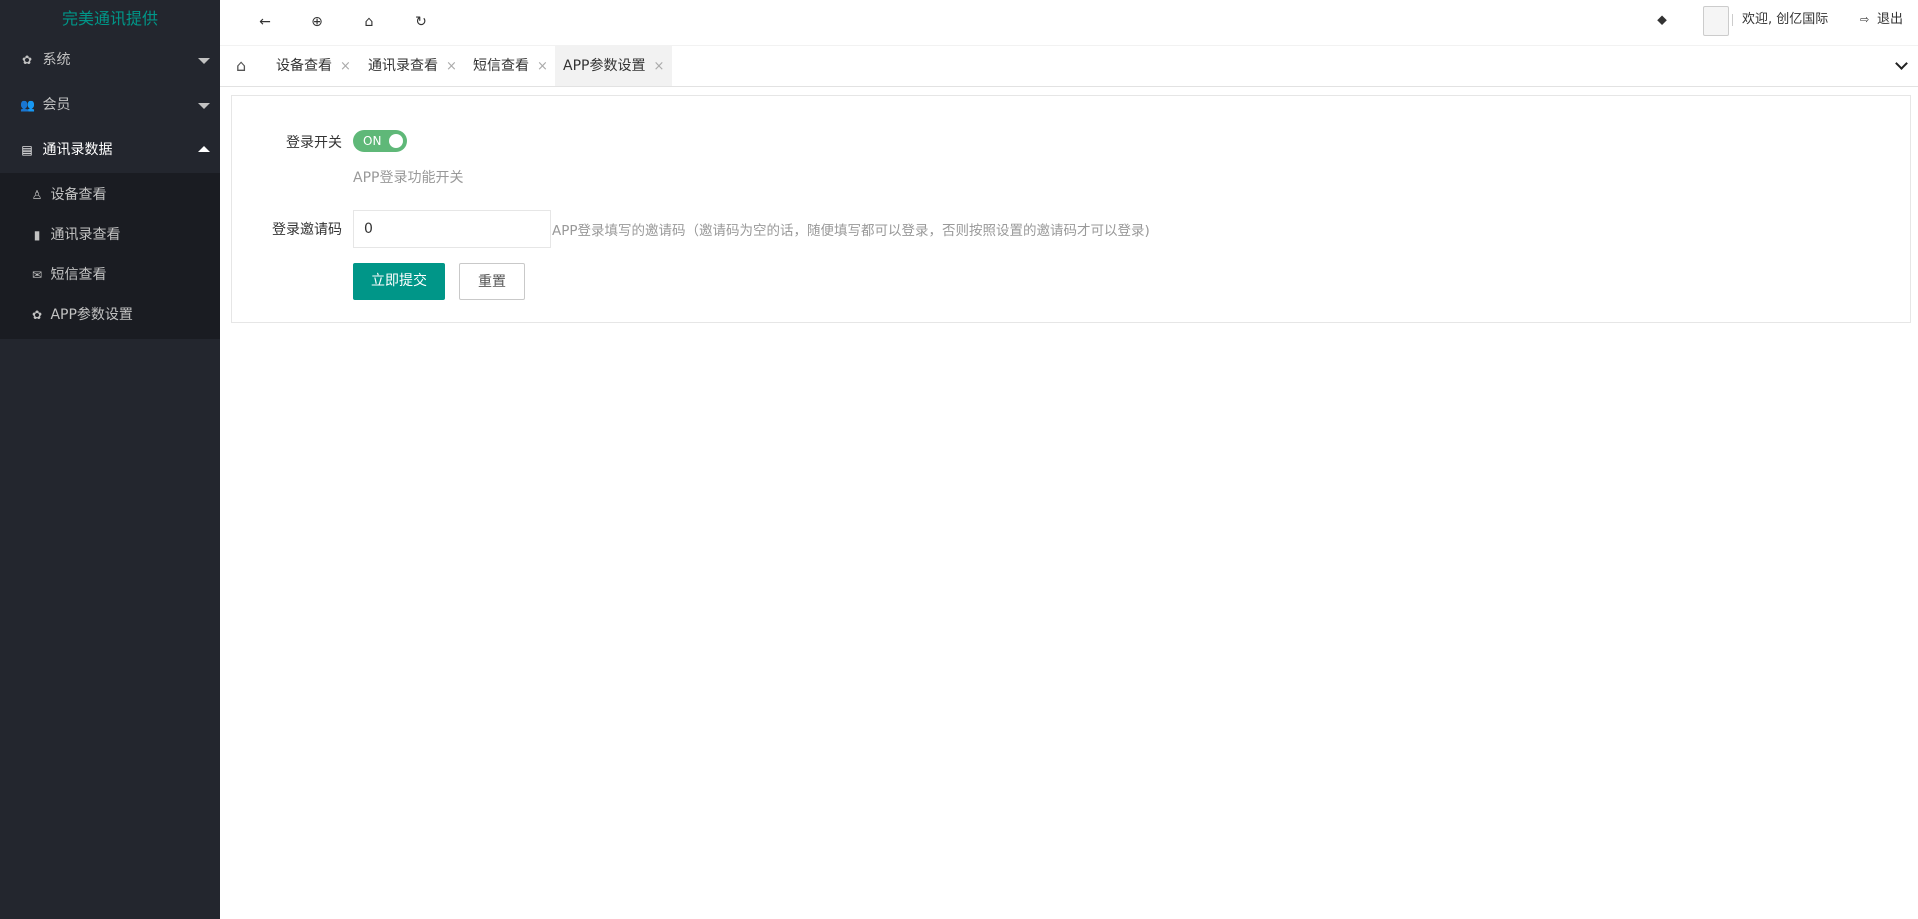 This screenshot has height=919, width=1918. What do you see at coordinates (110, 275) in the screenshot?
I see `sidebar-item-sms-view: ✉ 短信查看` at bounding box center [110, 275].